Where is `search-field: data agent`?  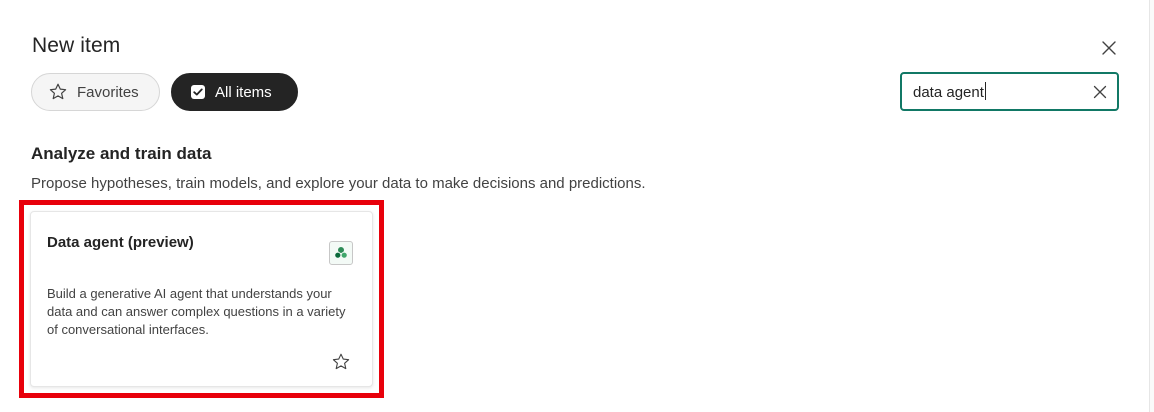
search-field: data agent is located at coordinates (1009, 91).